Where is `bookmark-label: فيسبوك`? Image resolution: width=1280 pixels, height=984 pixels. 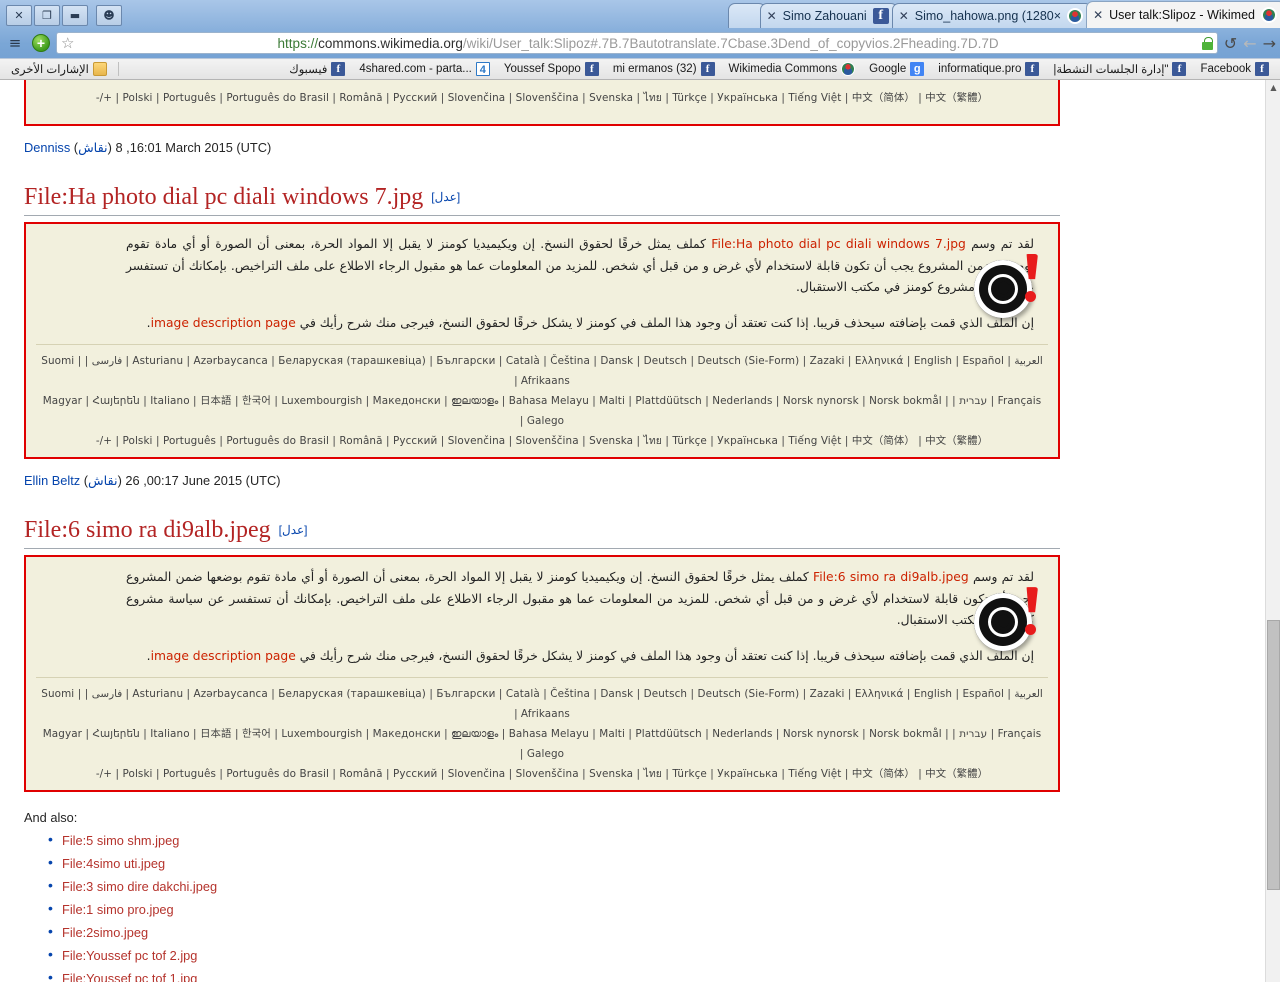
bookmark-label: فيسبوك is located at coordinates (308, 70).